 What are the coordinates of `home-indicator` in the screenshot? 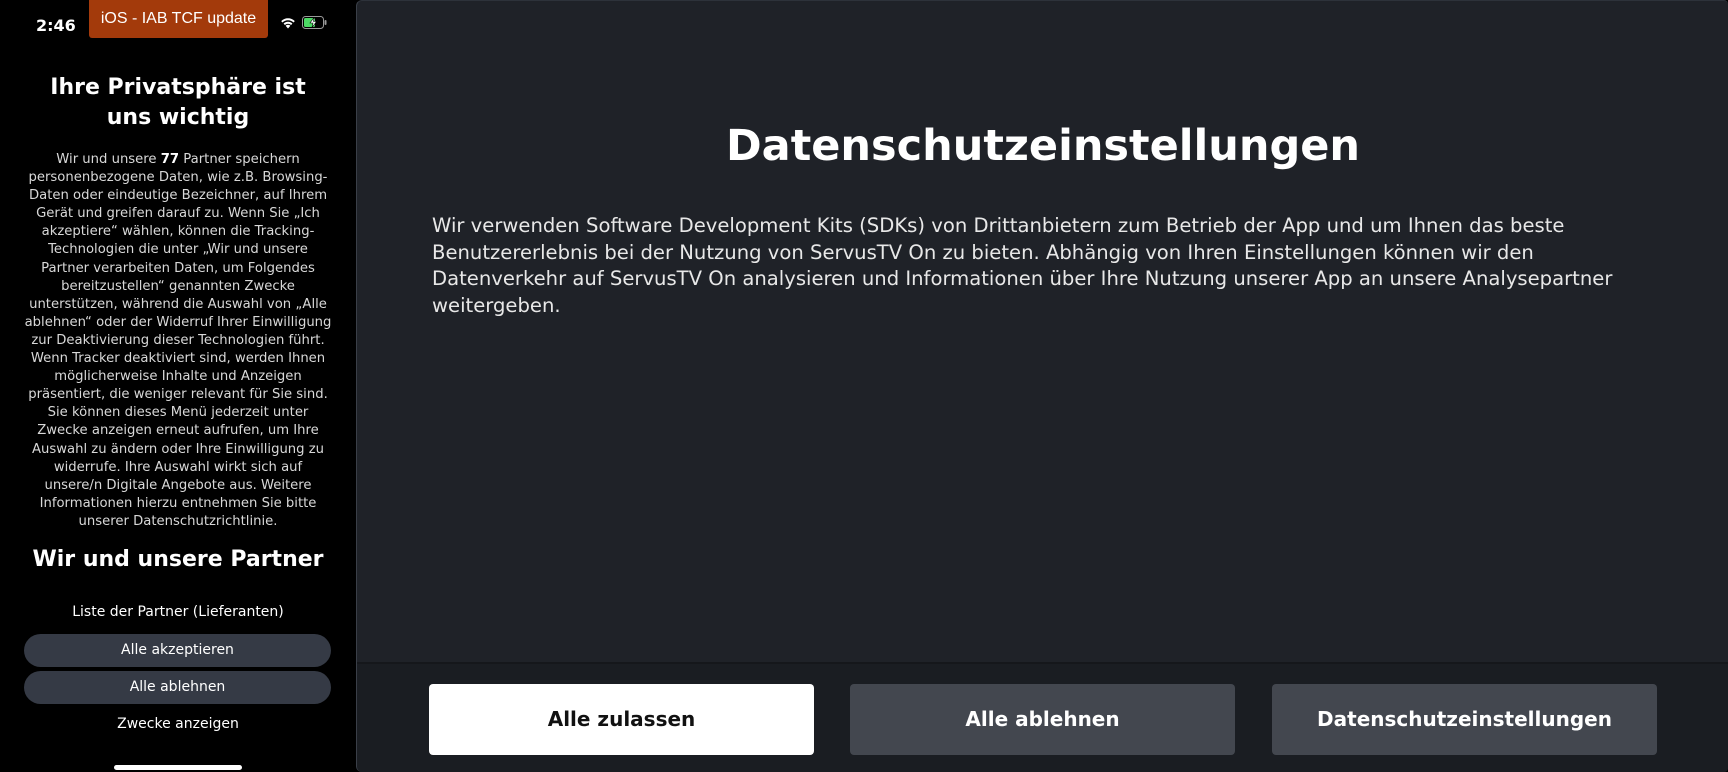 It's located at (178, 767).